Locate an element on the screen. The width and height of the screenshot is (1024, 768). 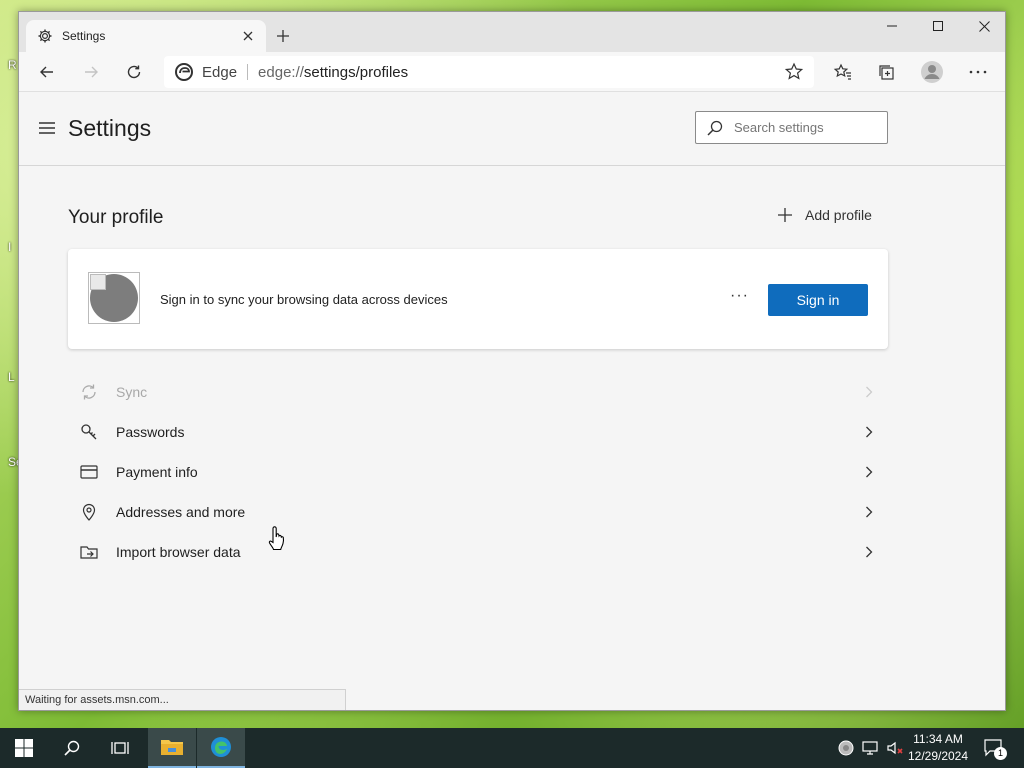
windows-logo-icon is located at coordinates (24, 748).